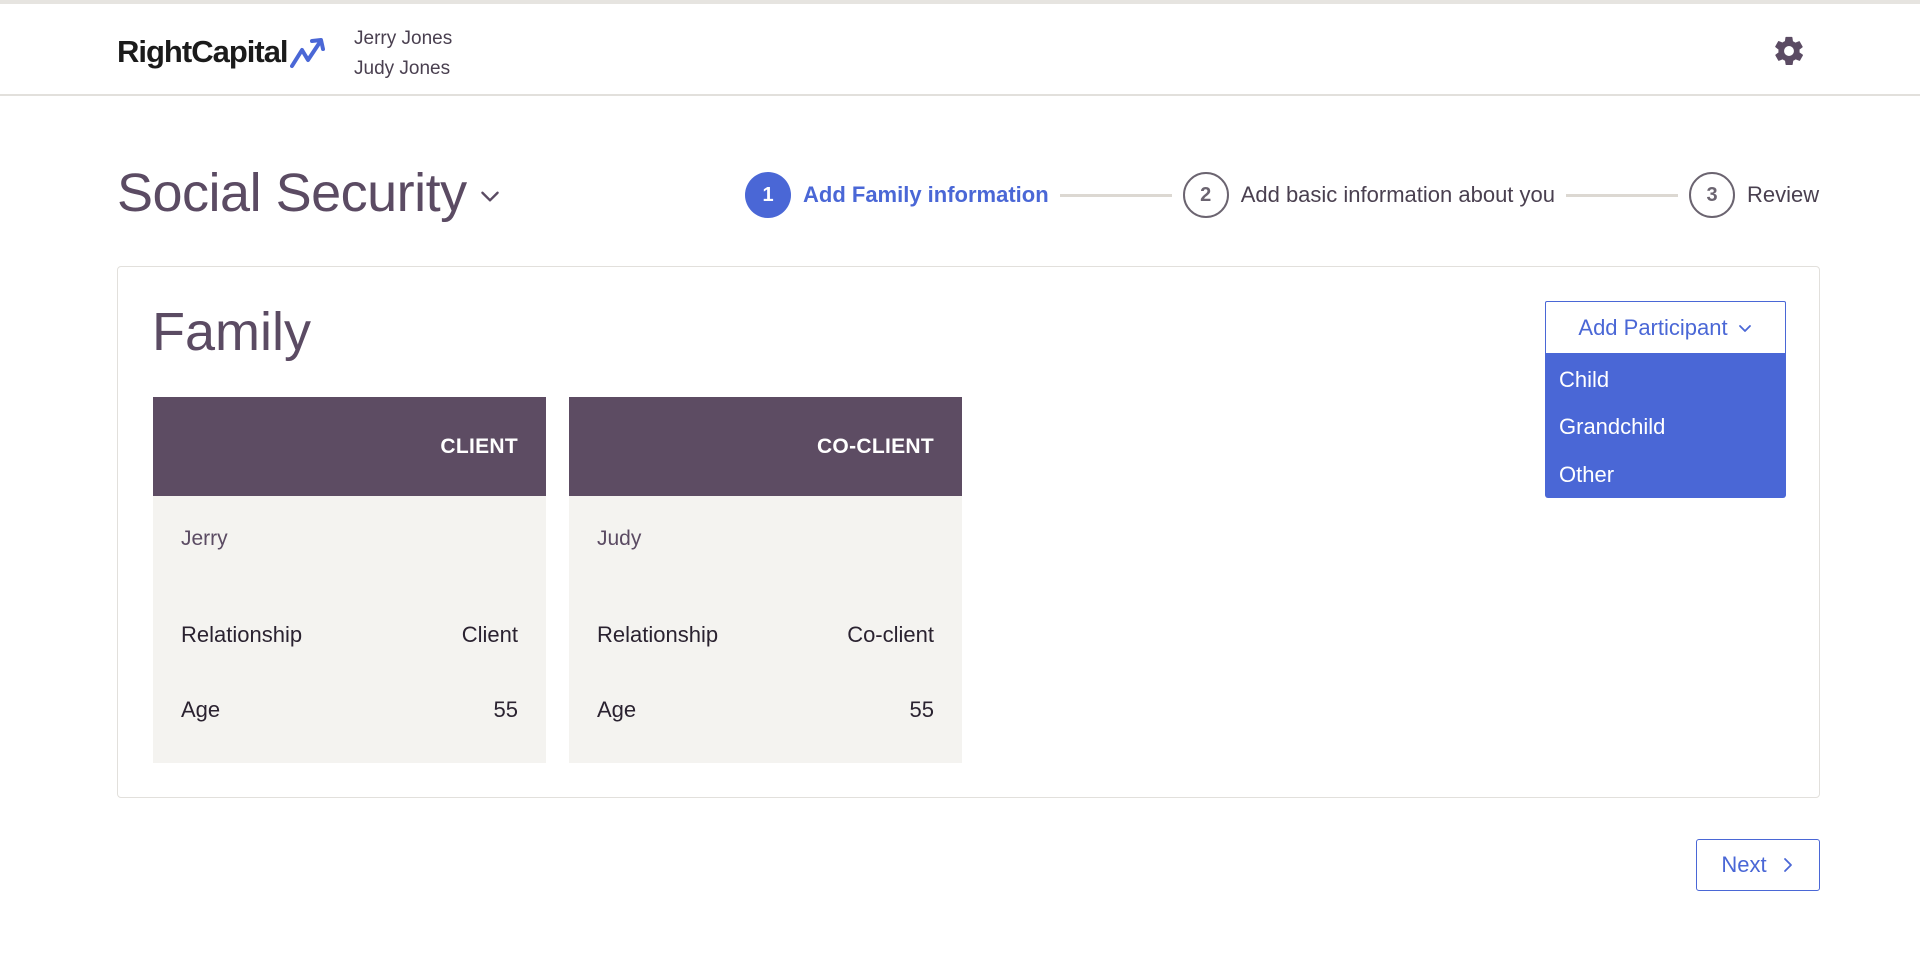  What do you see at coordinates (403, 38) in the screenshot?
I see `client-name: Jerry Jones` at bounding box center [403, 38].